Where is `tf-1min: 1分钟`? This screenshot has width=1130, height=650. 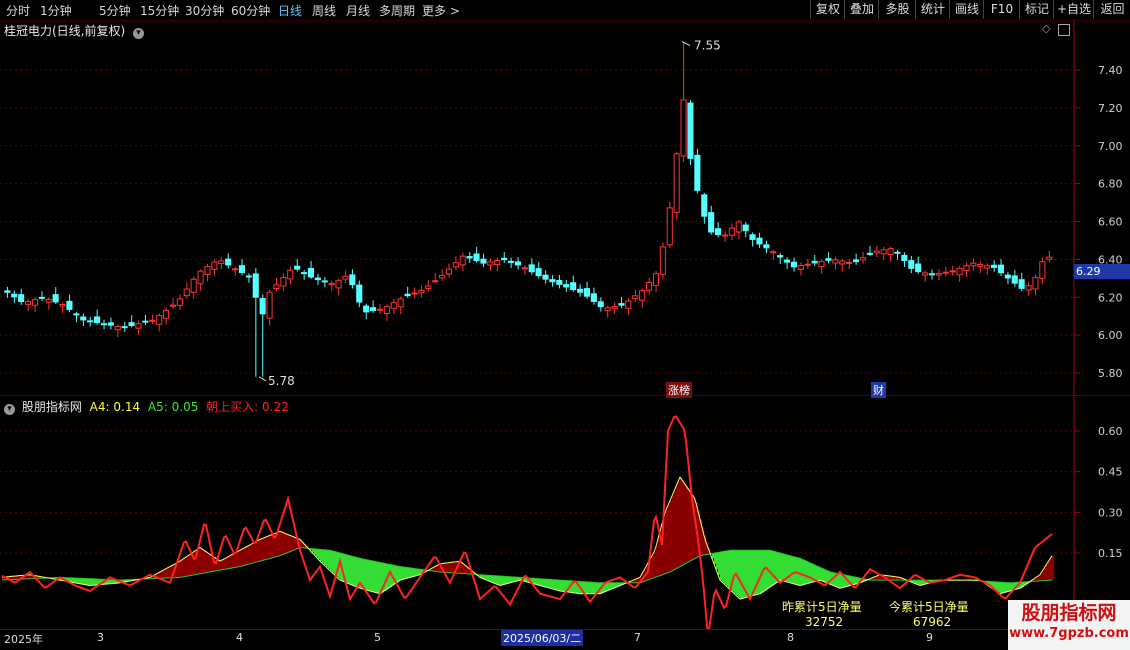
tf-1min: 1分钟 is located at coordinates (56, 10).